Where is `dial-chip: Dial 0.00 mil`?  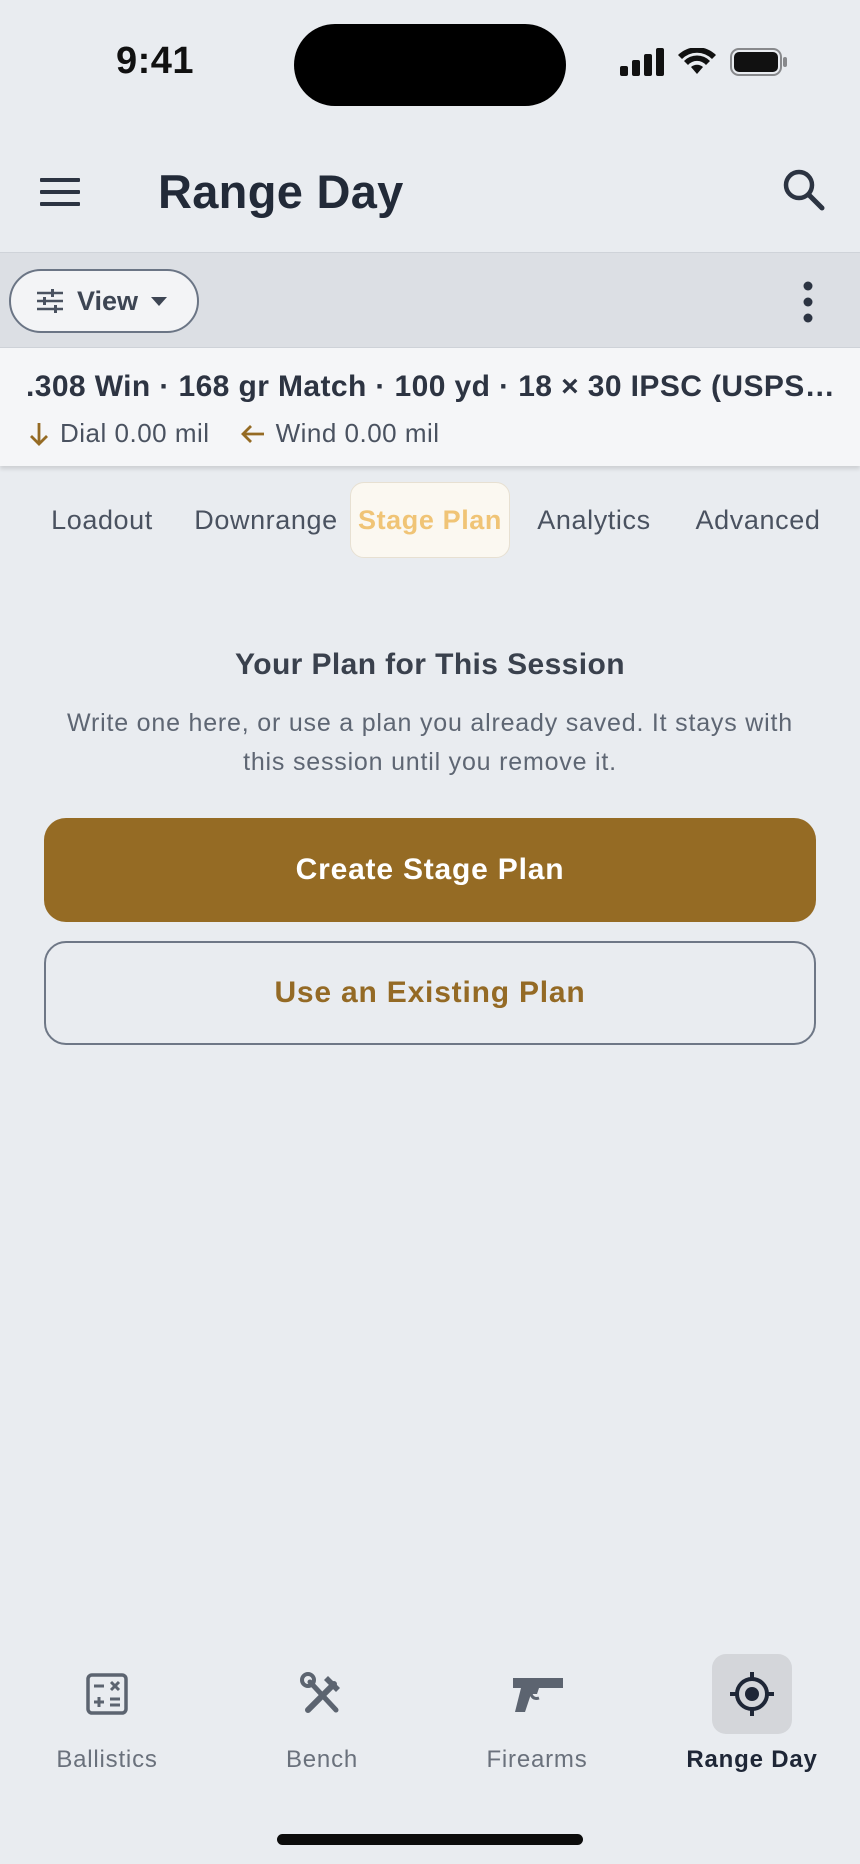 dial-chip: Dial 0.00 mil is located at coordinates (119, 433).